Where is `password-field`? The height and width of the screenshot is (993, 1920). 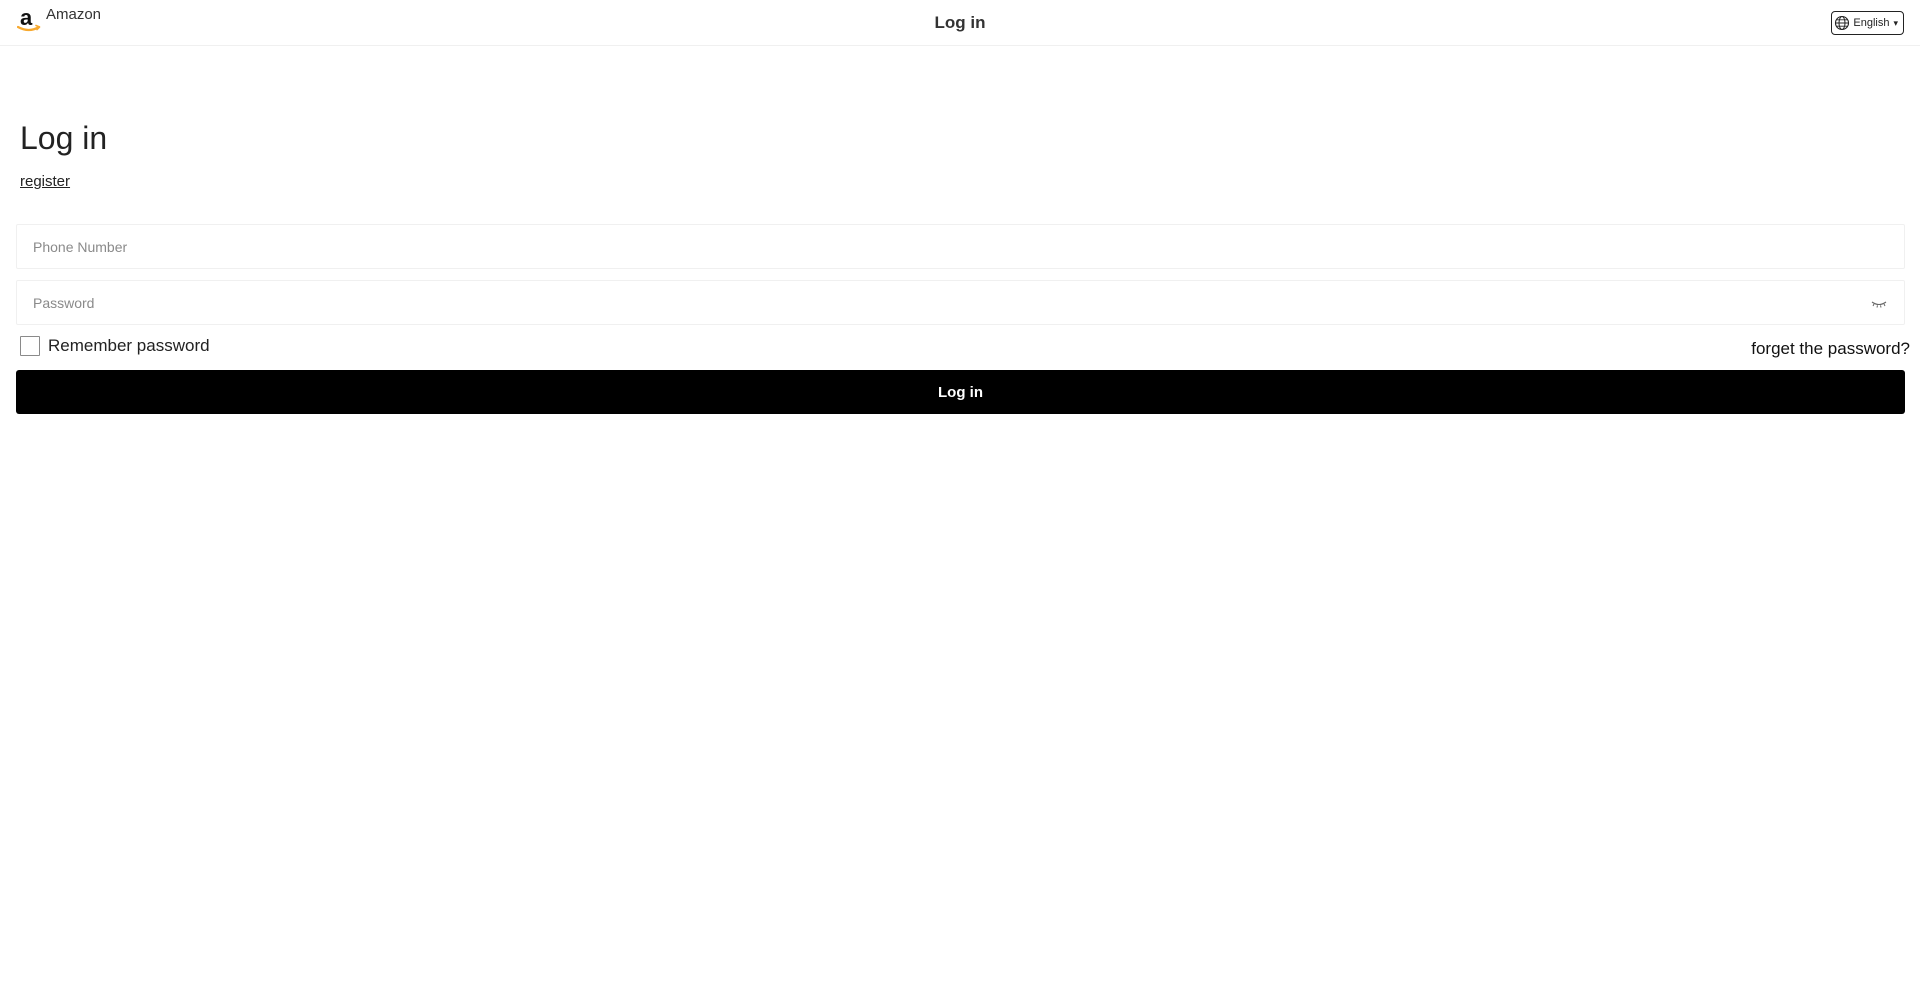 password-field is located at coordinates (960, 302).